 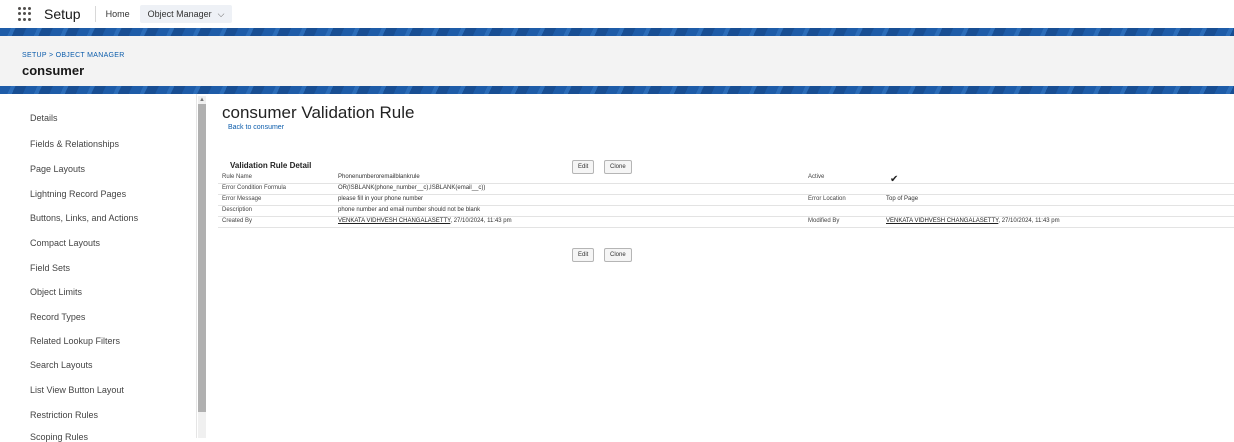 What do you see at coordinates (942, 221) in the screenshot?
I see `modified-by-user-link: VENKATA VIDHVESH CHANGALASETTY` at bounding box center [942, 221].